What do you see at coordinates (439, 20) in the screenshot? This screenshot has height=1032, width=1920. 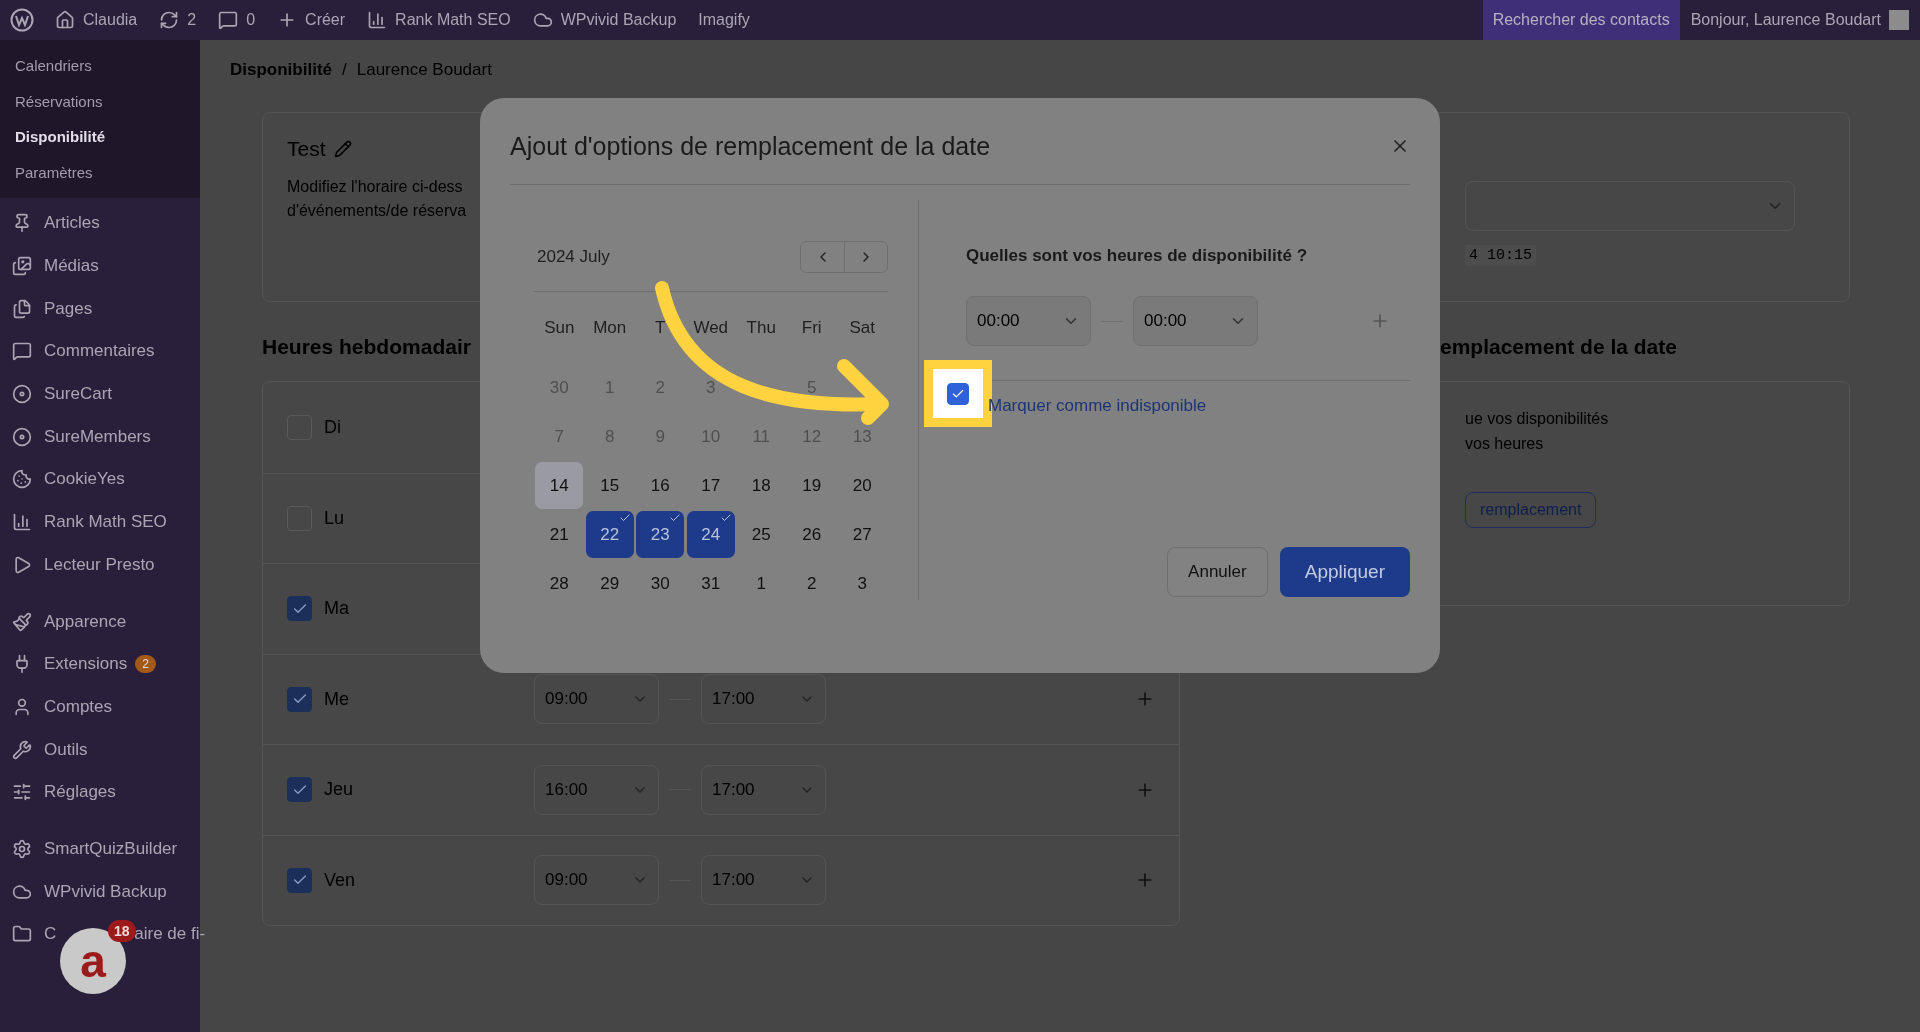 I see `toolbar-link: Rank Math SEO` at bounding box center [439, 20].